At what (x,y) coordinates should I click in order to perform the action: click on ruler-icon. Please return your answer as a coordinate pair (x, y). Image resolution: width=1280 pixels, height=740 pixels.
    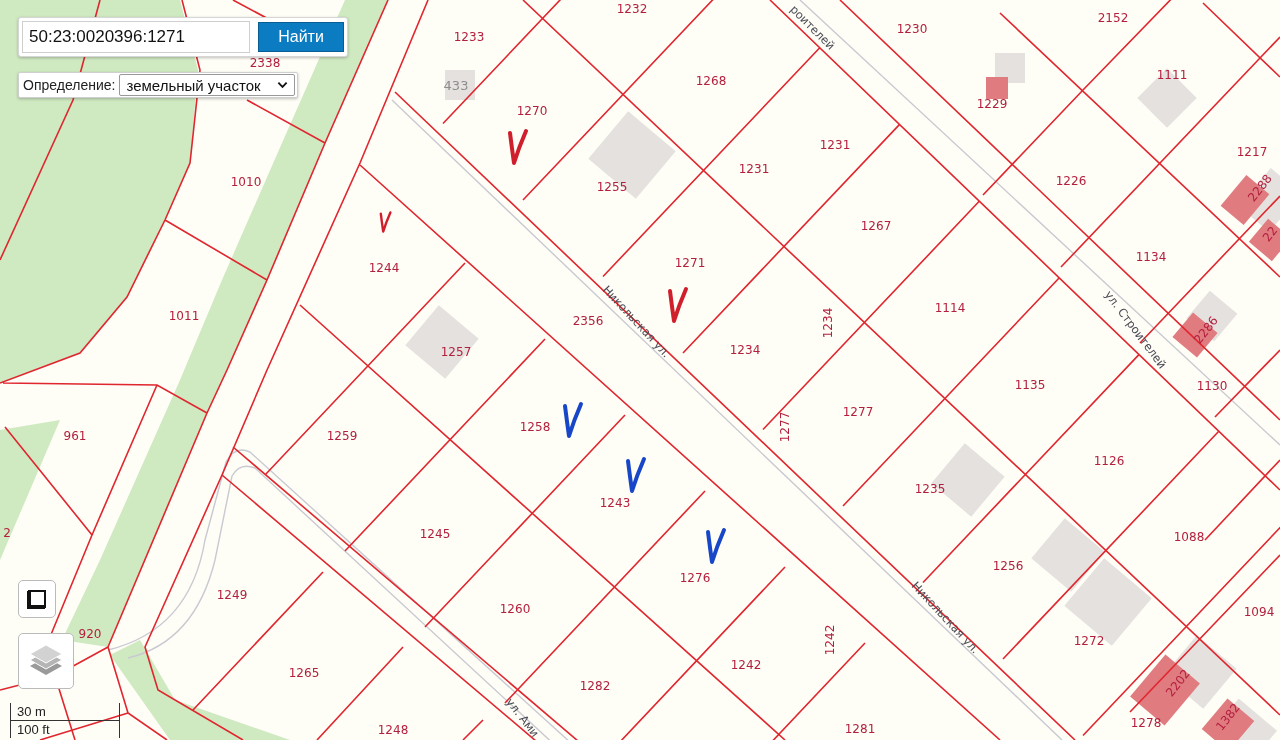
    Looking at the image, I should click on (37, 599).